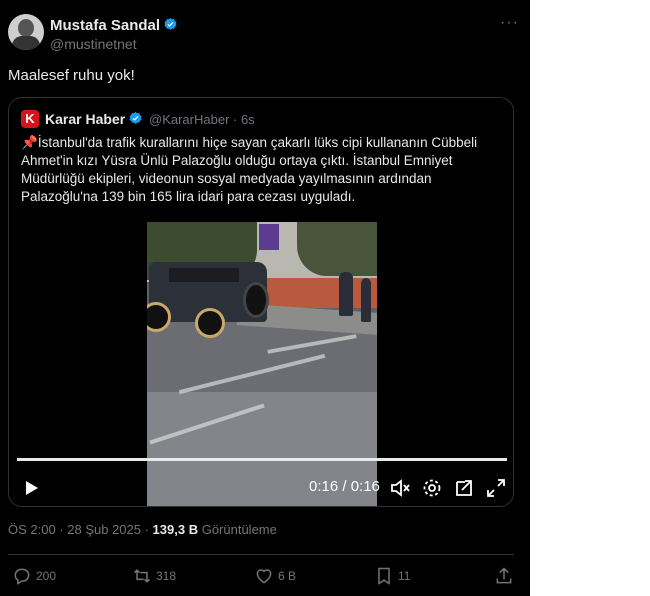 The width and height of the screenshot is (650, 596). What do you see at coordinates (34, 576) in the screenshot?
I see `reply-button: 200` at bounding box center [34, 576].